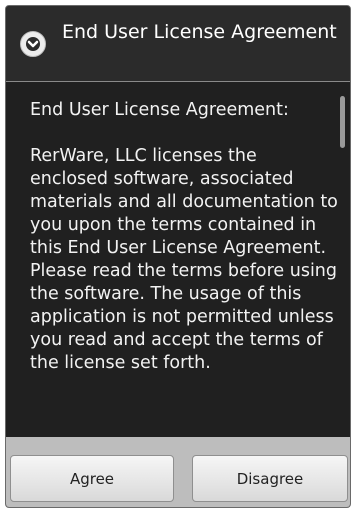 The height and width of the screenshot is (513, 356). I want to click on info-chevron-icon, so click(33, 44).